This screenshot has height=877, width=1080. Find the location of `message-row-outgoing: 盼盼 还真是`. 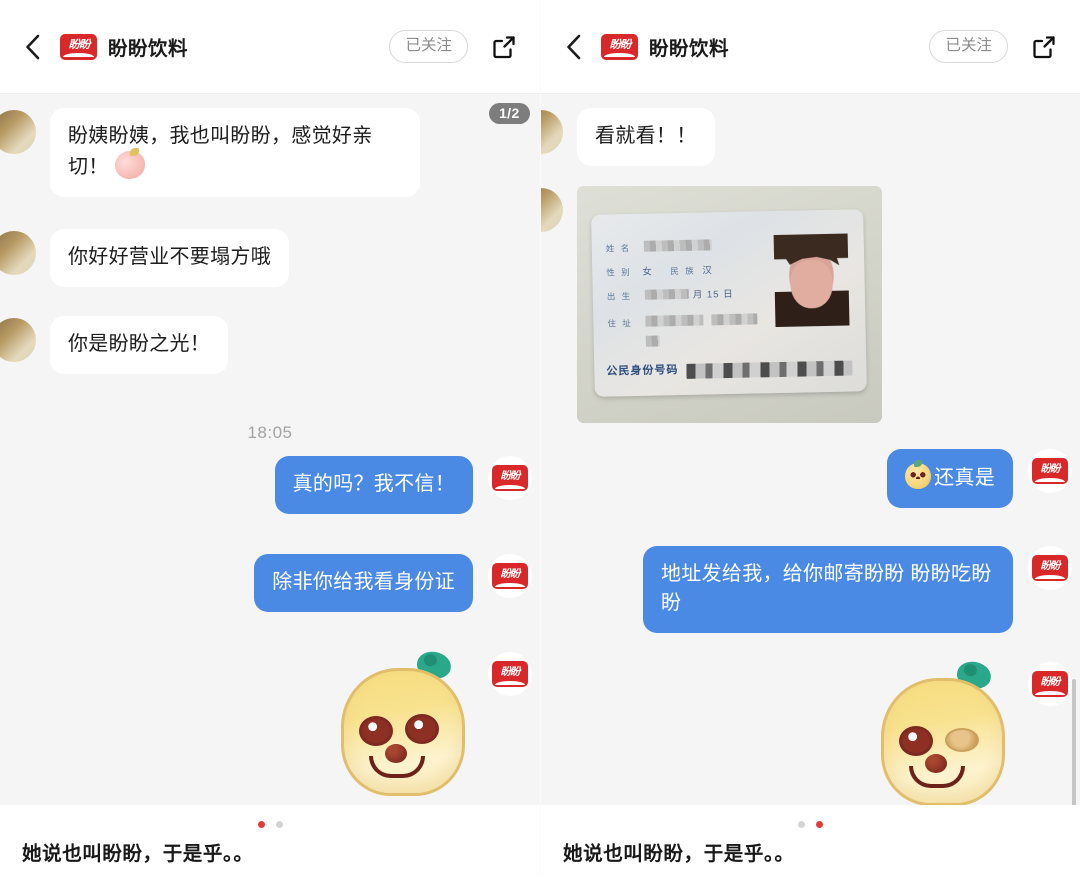

message-row-outgoing: 盼盼 还真是 is located at coordinates (979, 479).